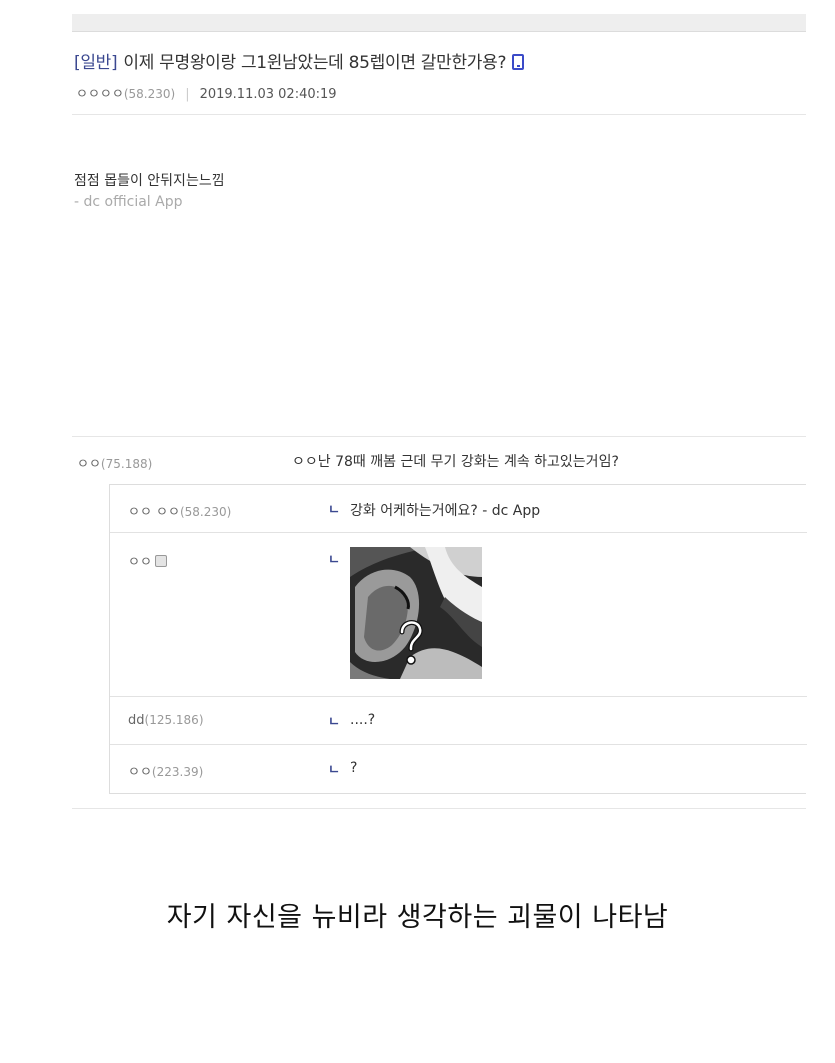 This screenshot has width=835, height=1063. I want to click on comment-author: ㅇㅇ(75.188), so click(114, 462).